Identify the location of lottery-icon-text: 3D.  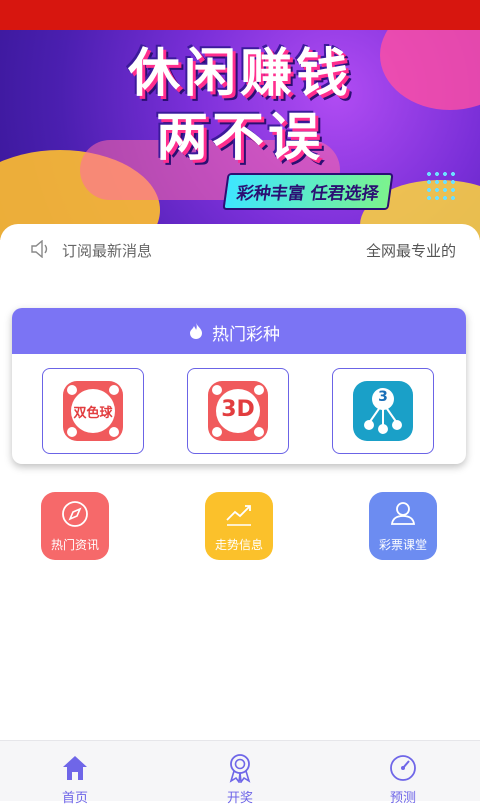
(238, 409).